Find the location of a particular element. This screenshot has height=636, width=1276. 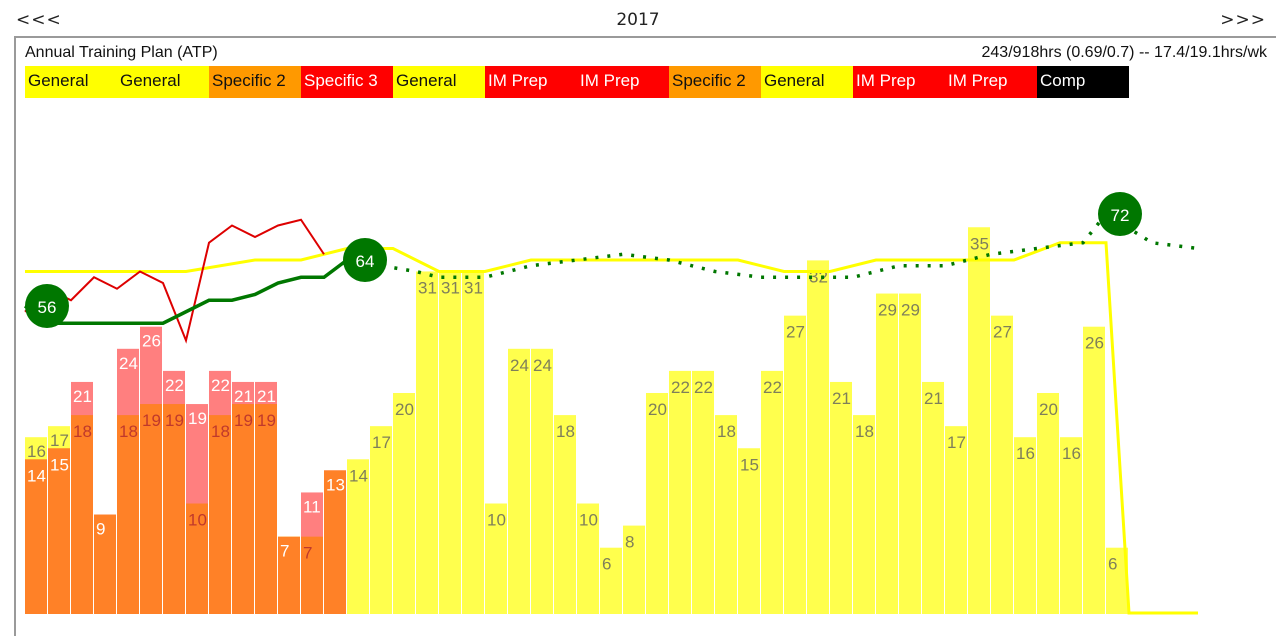

fitness-marker-label: 64 is located at coordinates (365, 261).